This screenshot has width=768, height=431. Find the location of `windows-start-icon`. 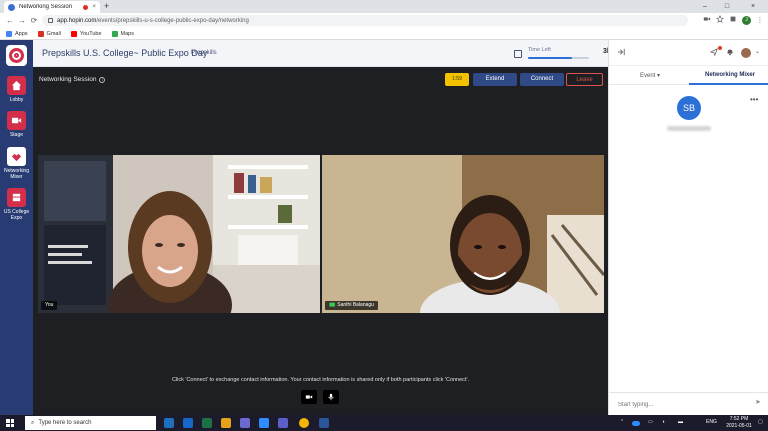

windows-start-icon is located at coordinates (10, 423).